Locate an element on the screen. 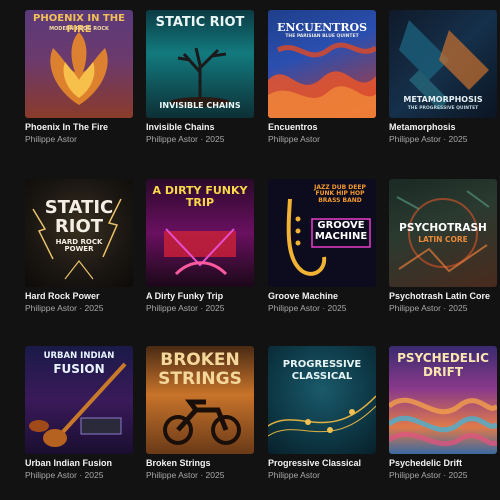  album-title: Hard Rock Power is located at coordinates (81, 296).